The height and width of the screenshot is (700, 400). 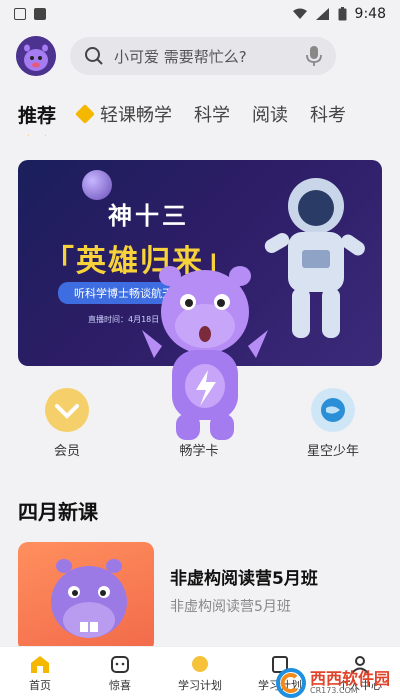 I want to click on quick-entry-vip: 会员, so click(x=67, y=423).